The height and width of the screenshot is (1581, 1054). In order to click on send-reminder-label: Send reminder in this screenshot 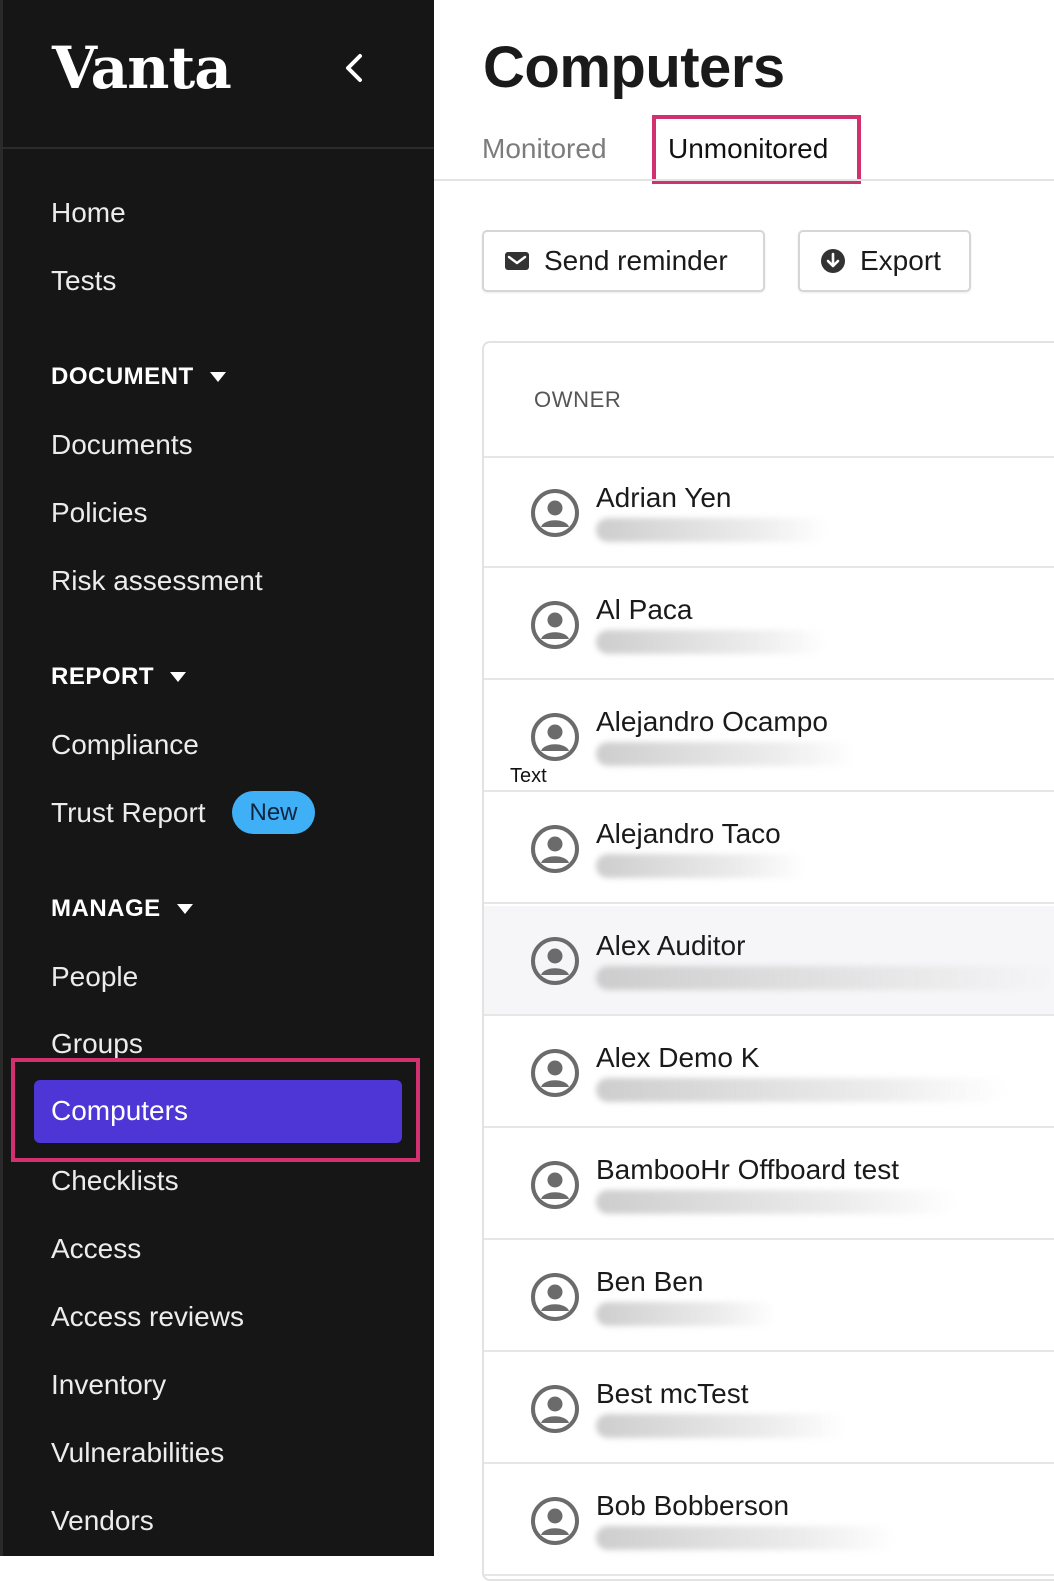, I will do `click(636, 260)`.